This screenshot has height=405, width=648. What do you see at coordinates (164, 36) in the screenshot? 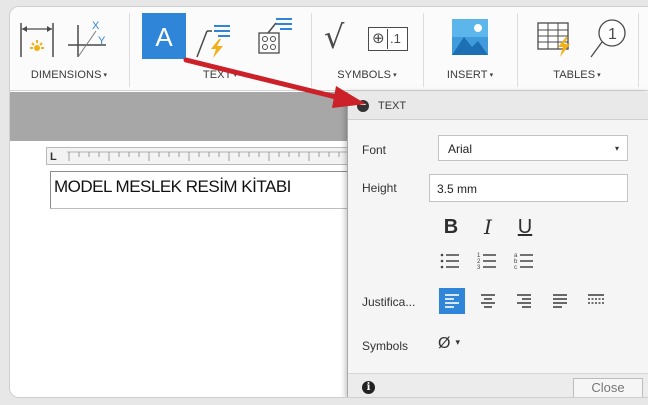
I see `text-icon: A` at bounding box center [164, 36].